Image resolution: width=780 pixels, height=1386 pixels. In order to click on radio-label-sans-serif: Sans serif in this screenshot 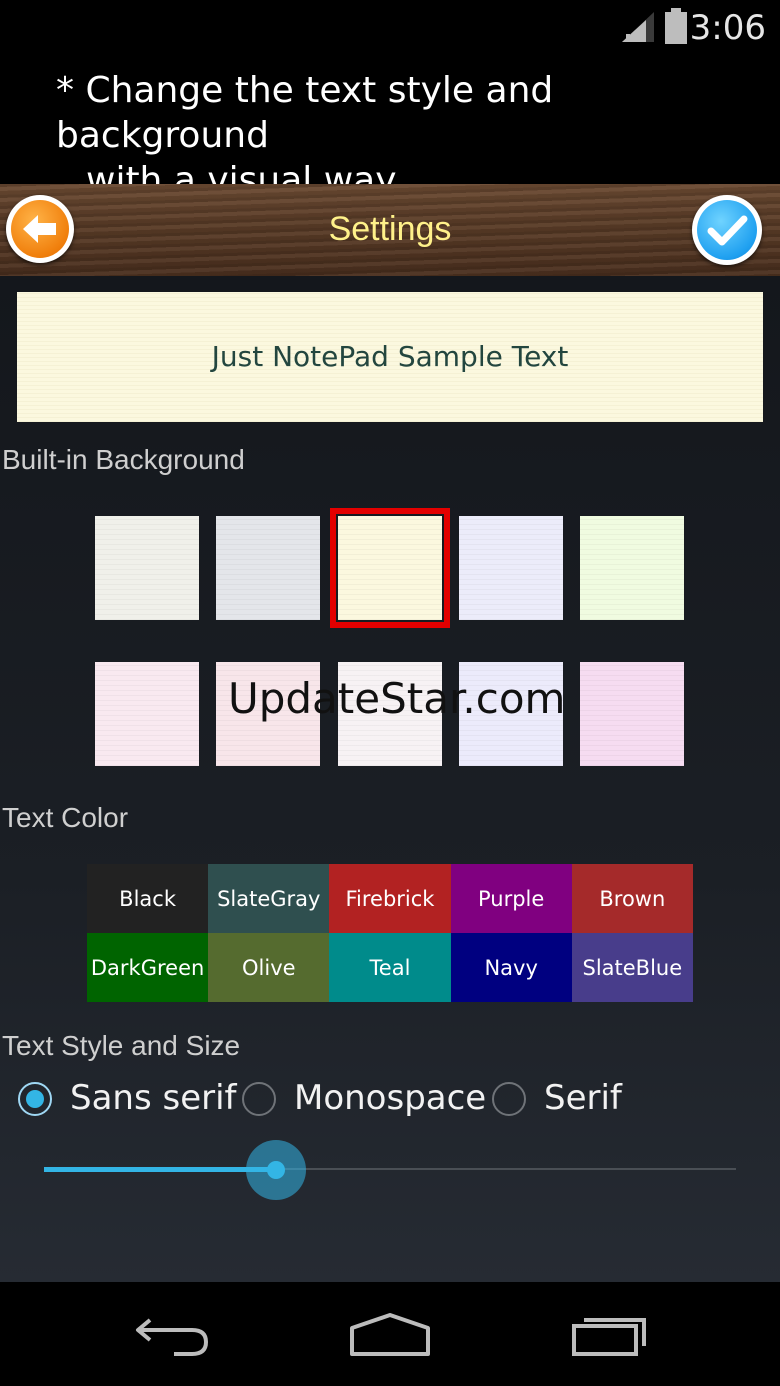, I will do `click(153, 1098)`.